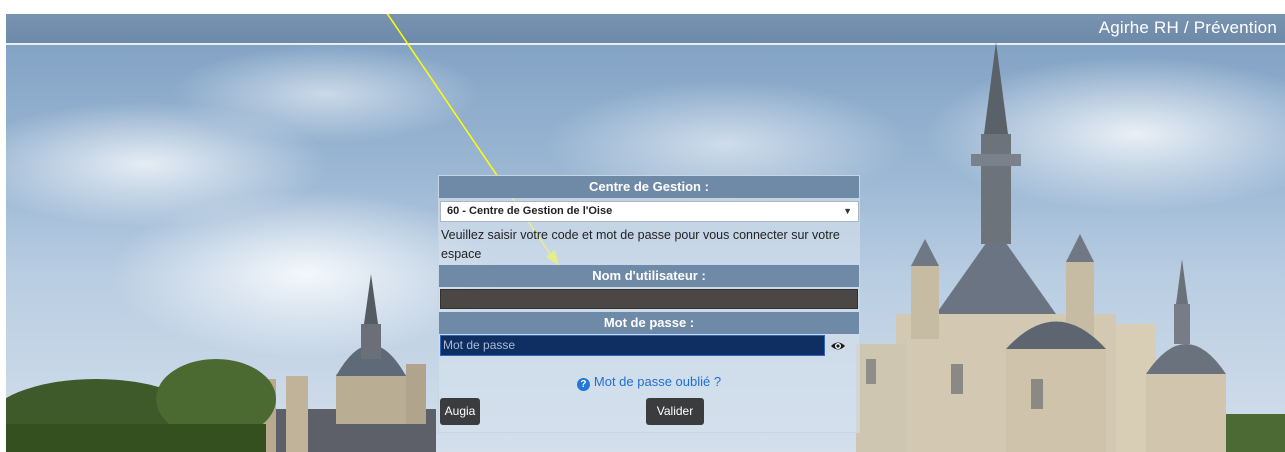 This screenshot has width=1285, height=452. I want to click on question-circle-icon: ?, so click(583, 384).